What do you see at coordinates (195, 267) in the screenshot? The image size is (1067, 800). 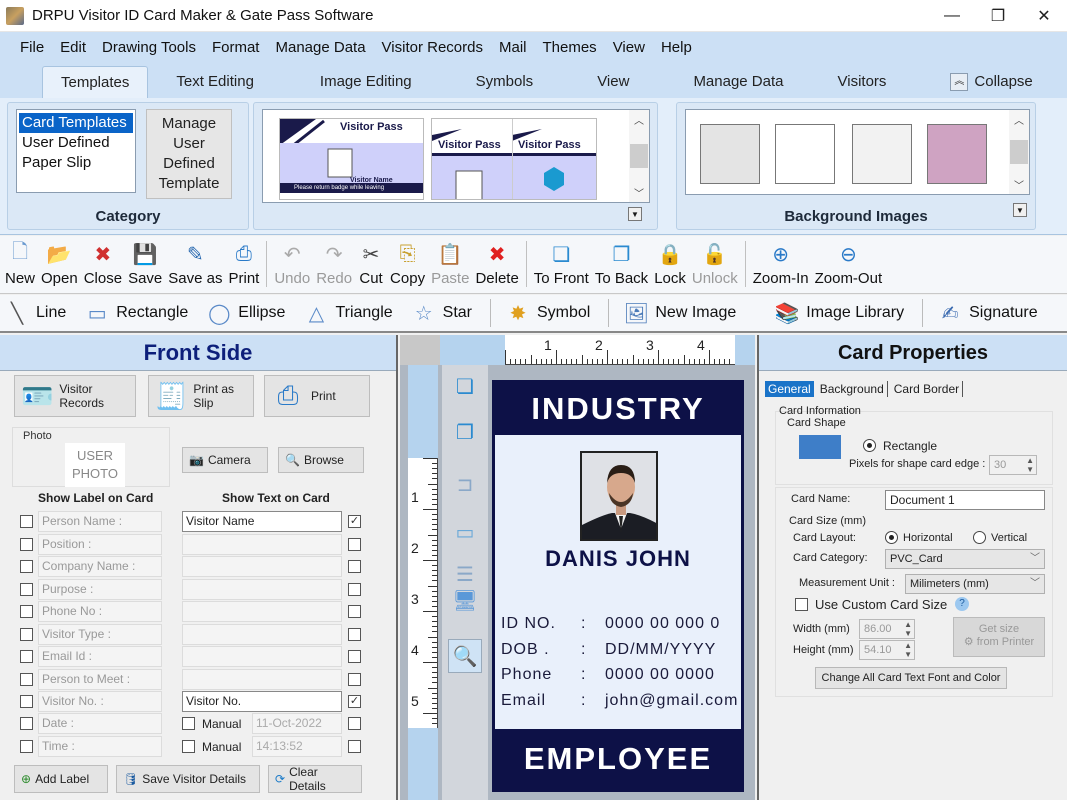 I see `save-as-button: ✎ Save as` at bounding box center [195, 267].